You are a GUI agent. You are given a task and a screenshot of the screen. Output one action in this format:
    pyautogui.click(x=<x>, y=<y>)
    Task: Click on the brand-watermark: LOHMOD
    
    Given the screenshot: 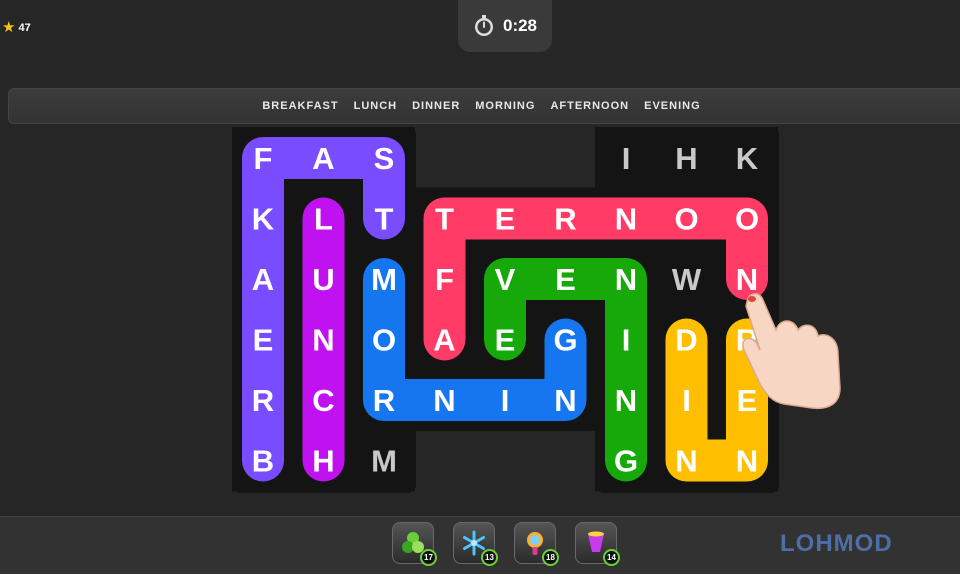 What is the action you would take?
    pyautogui.click(x=836, y=543)
    